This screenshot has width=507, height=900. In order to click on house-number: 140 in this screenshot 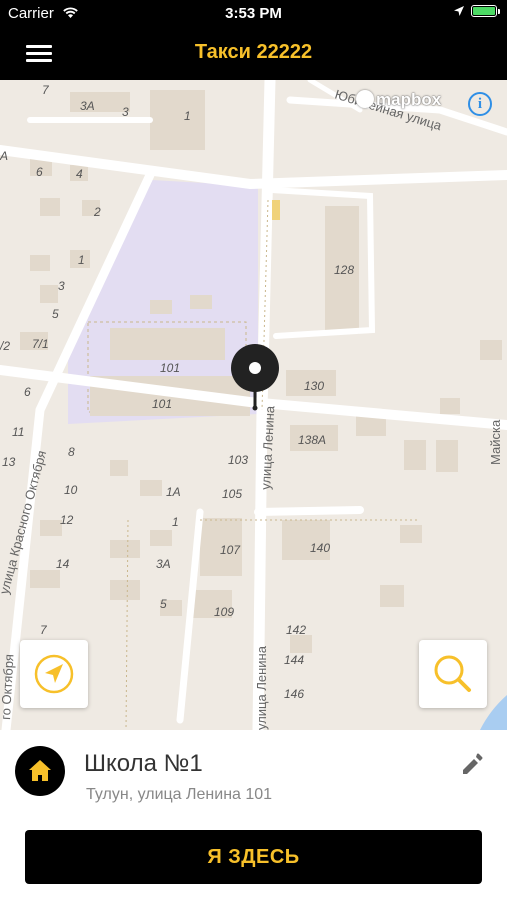, I will do `click(320, 548)`.